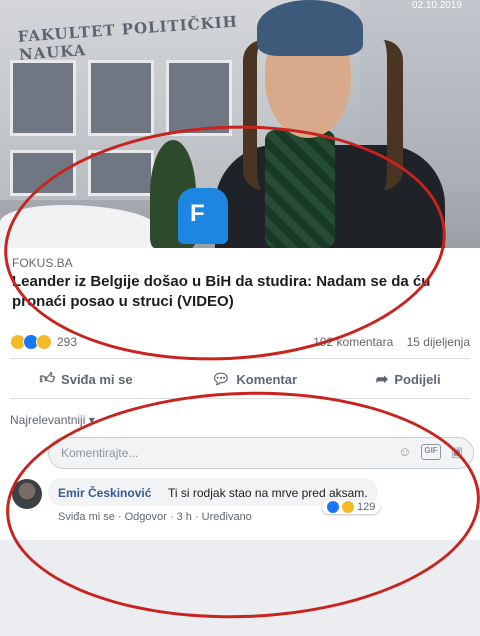  What do you see at coordinates (104, 493) in the screenshot?
I see `comment-author: Emir Českinović` at bounding box center [104, 493].